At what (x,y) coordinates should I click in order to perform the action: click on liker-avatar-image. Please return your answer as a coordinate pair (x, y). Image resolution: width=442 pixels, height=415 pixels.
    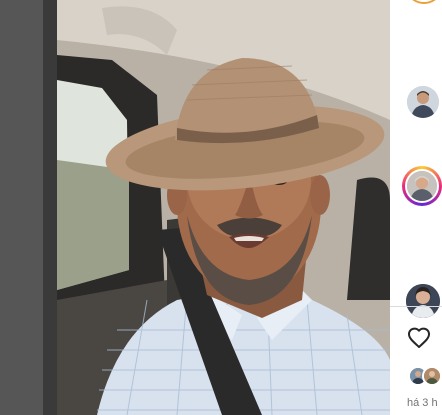
    Looking at the image, I should click on (432, 376).